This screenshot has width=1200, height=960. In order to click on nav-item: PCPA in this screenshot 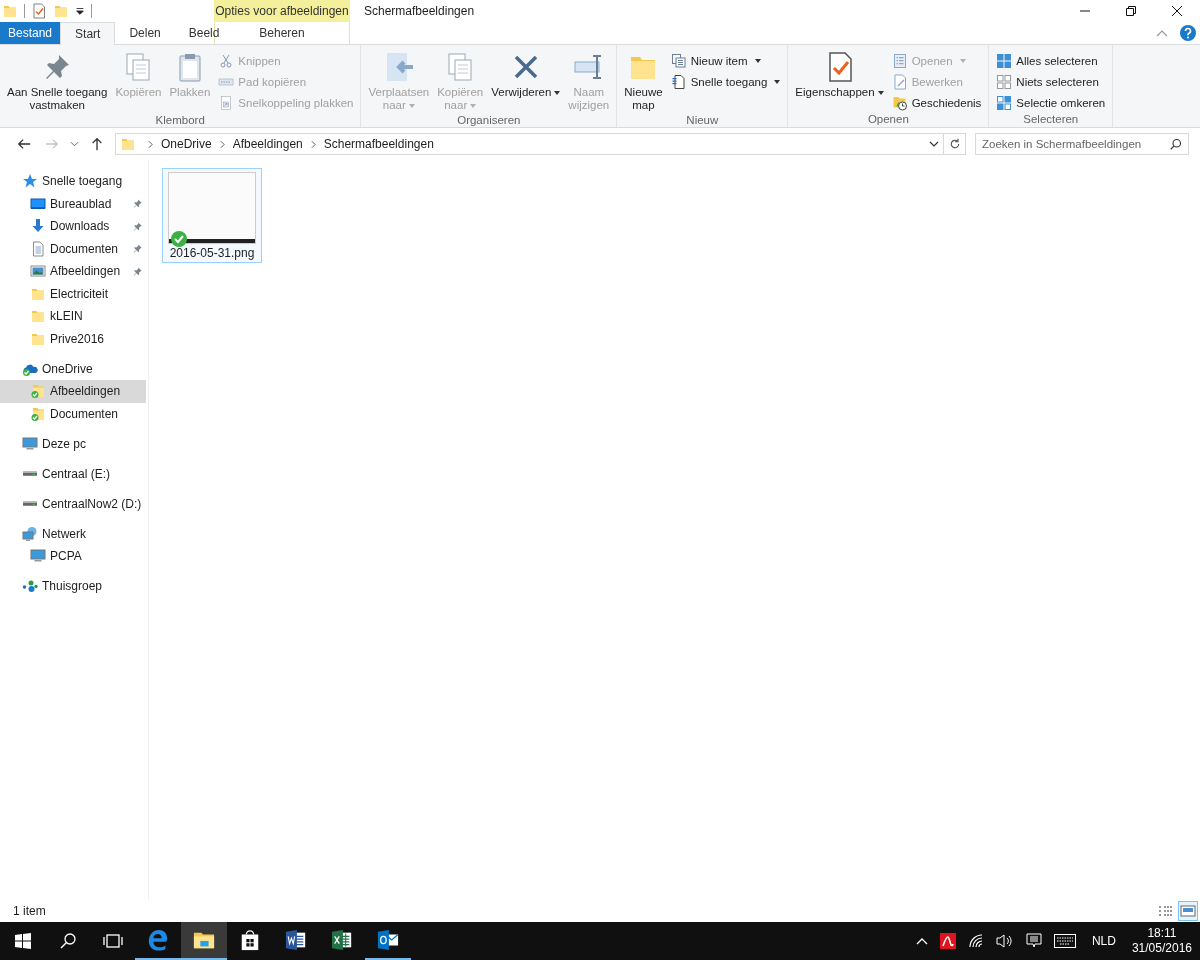, I will do `click(73, 556)`.